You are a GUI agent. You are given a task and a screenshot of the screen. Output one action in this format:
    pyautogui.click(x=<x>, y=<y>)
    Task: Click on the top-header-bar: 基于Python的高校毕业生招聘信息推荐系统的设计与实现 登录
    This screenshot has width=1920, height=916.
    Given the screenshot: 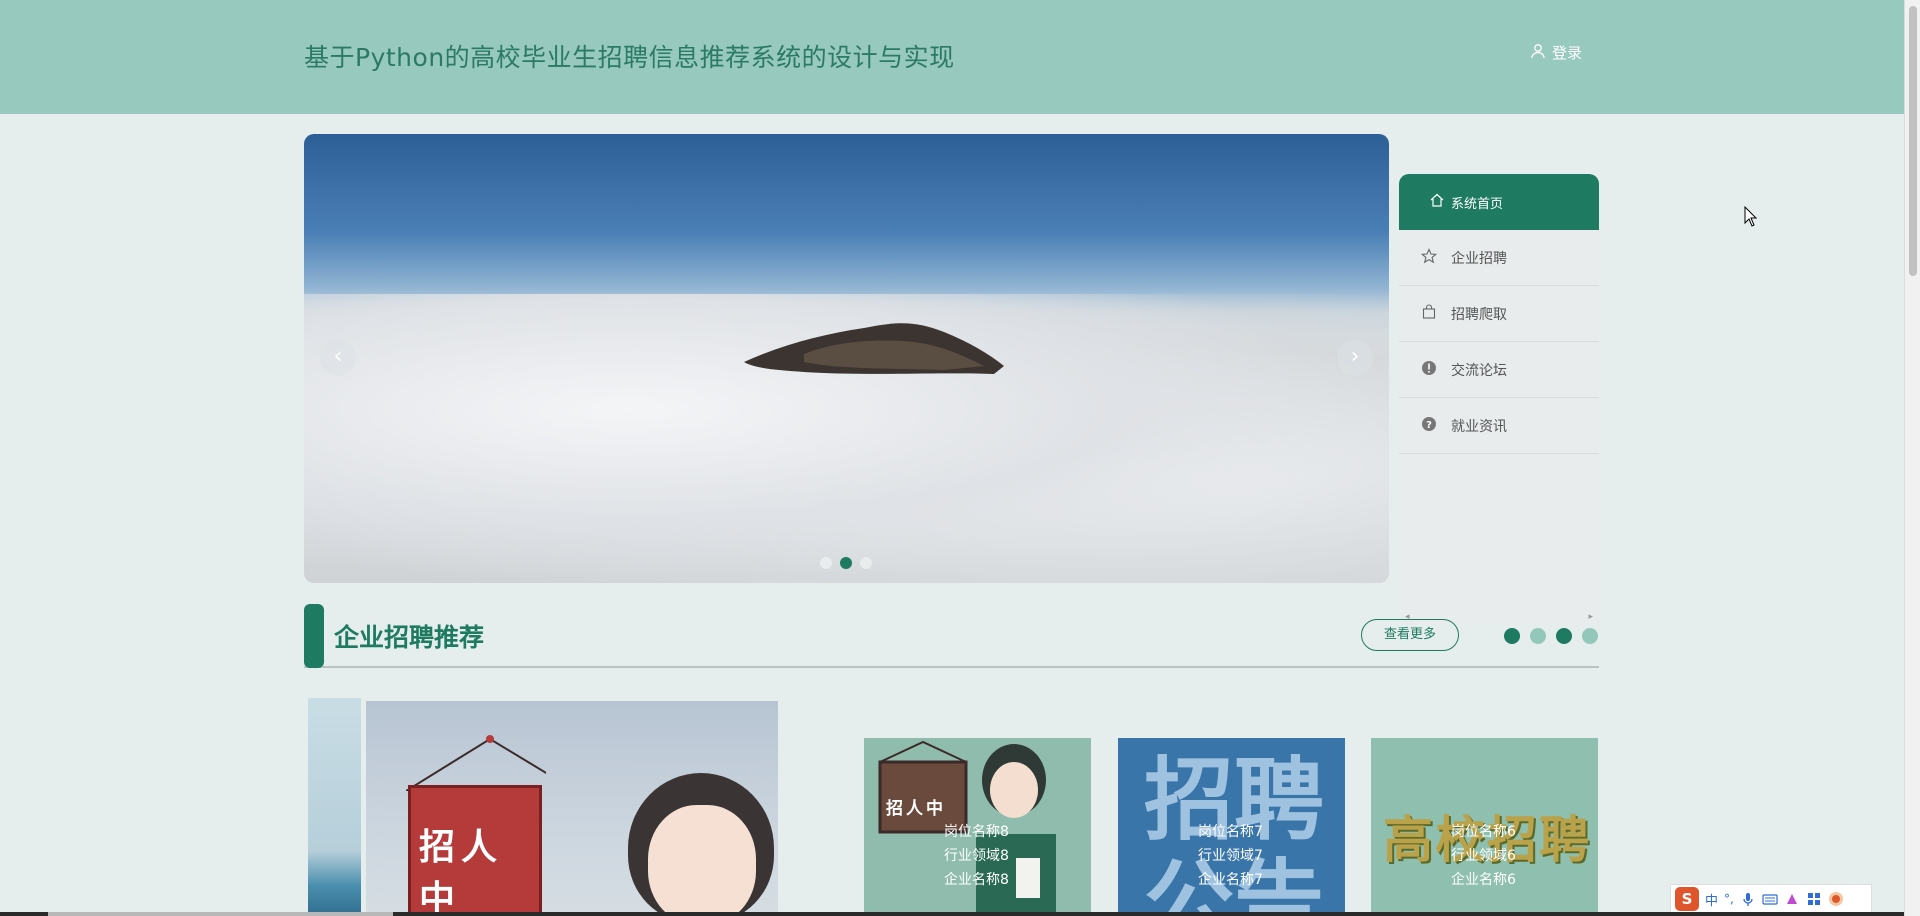 What is the action you would take?
    pyautogui.click(x=952, y=57)
    